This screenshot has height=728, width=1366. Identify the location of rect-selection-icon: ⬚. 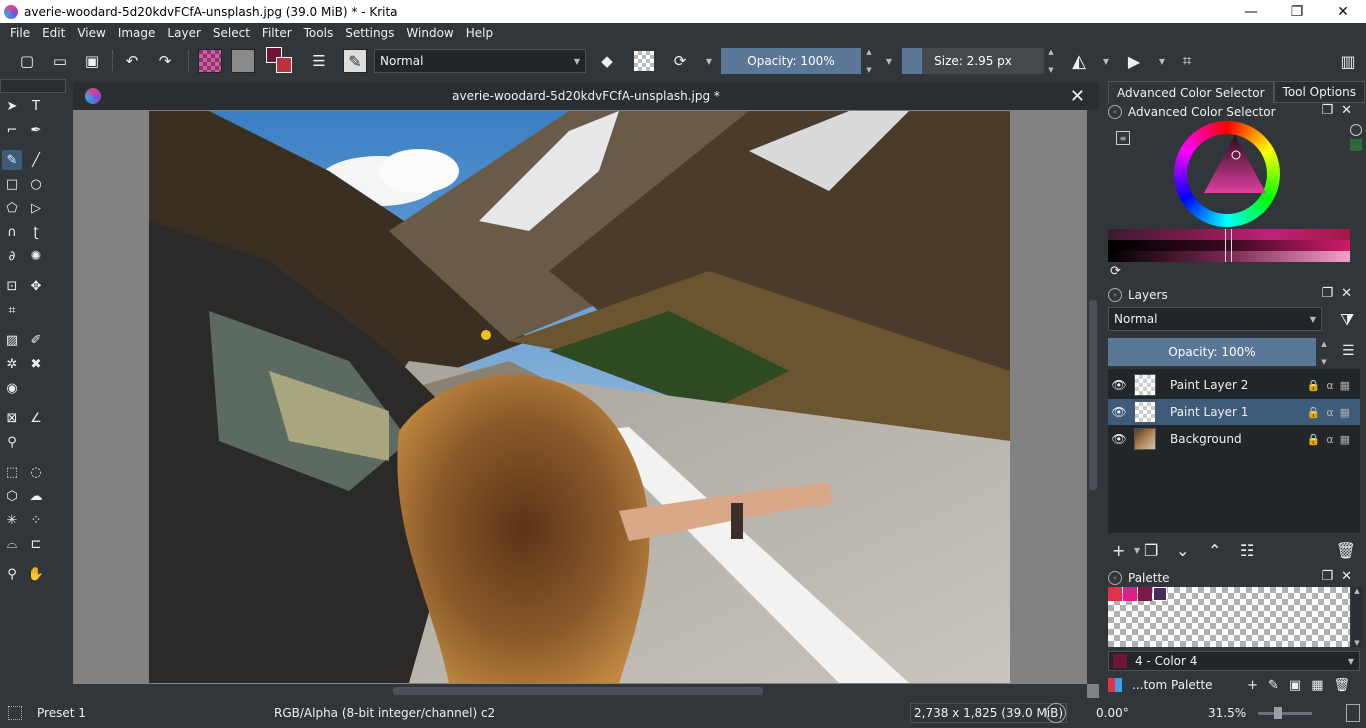
(12, 472).